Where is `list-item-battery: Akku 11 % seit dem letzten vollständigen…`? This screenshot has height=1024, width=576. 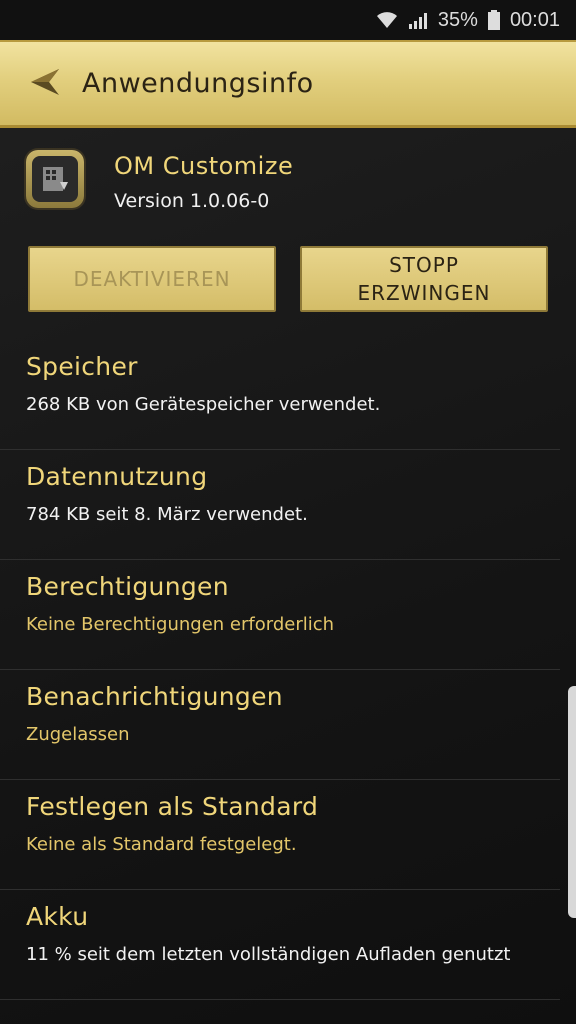 list-item-battery: Akku 11 % seit dem letzten vollständigen… is located at coordinates (280, 945).